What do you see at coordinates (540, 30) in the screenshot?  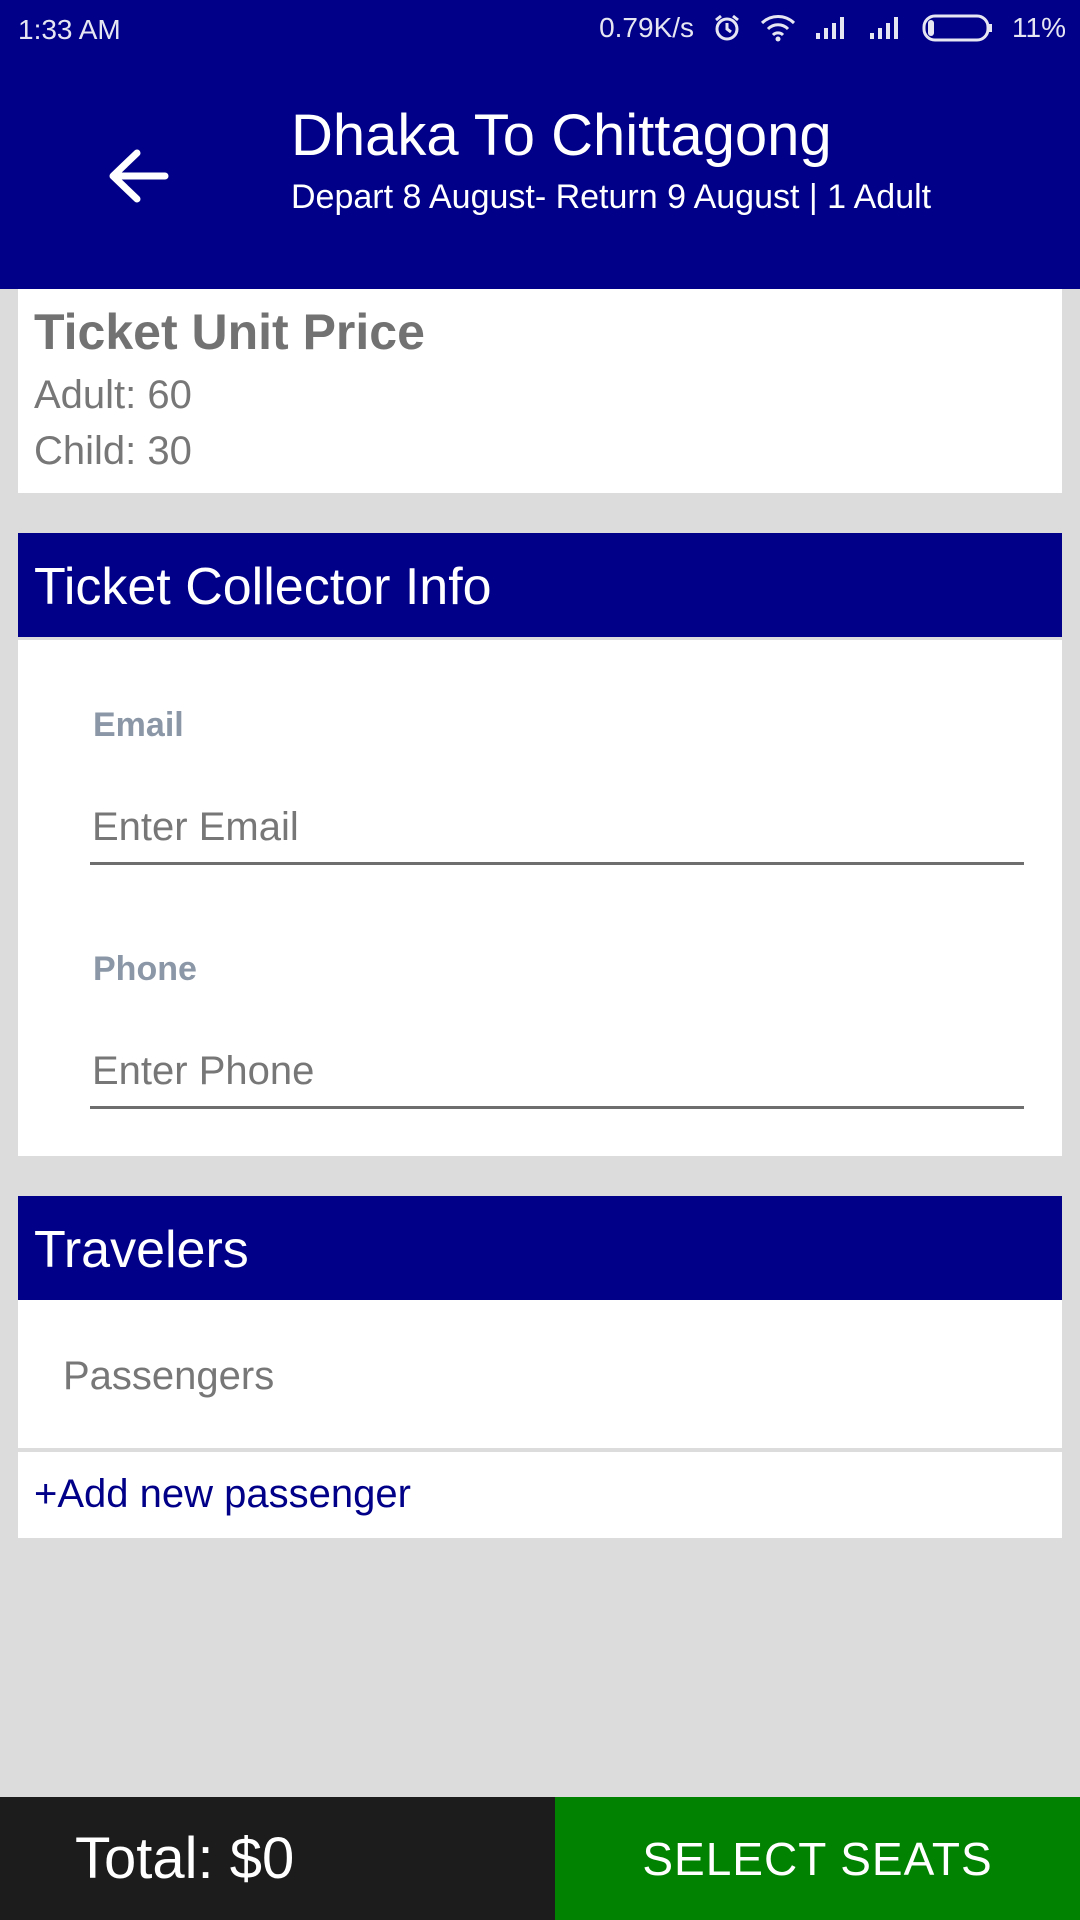 I see `status-bar: 1:33 AM 0.79K/s 11%` at bounding box center [540, 30].